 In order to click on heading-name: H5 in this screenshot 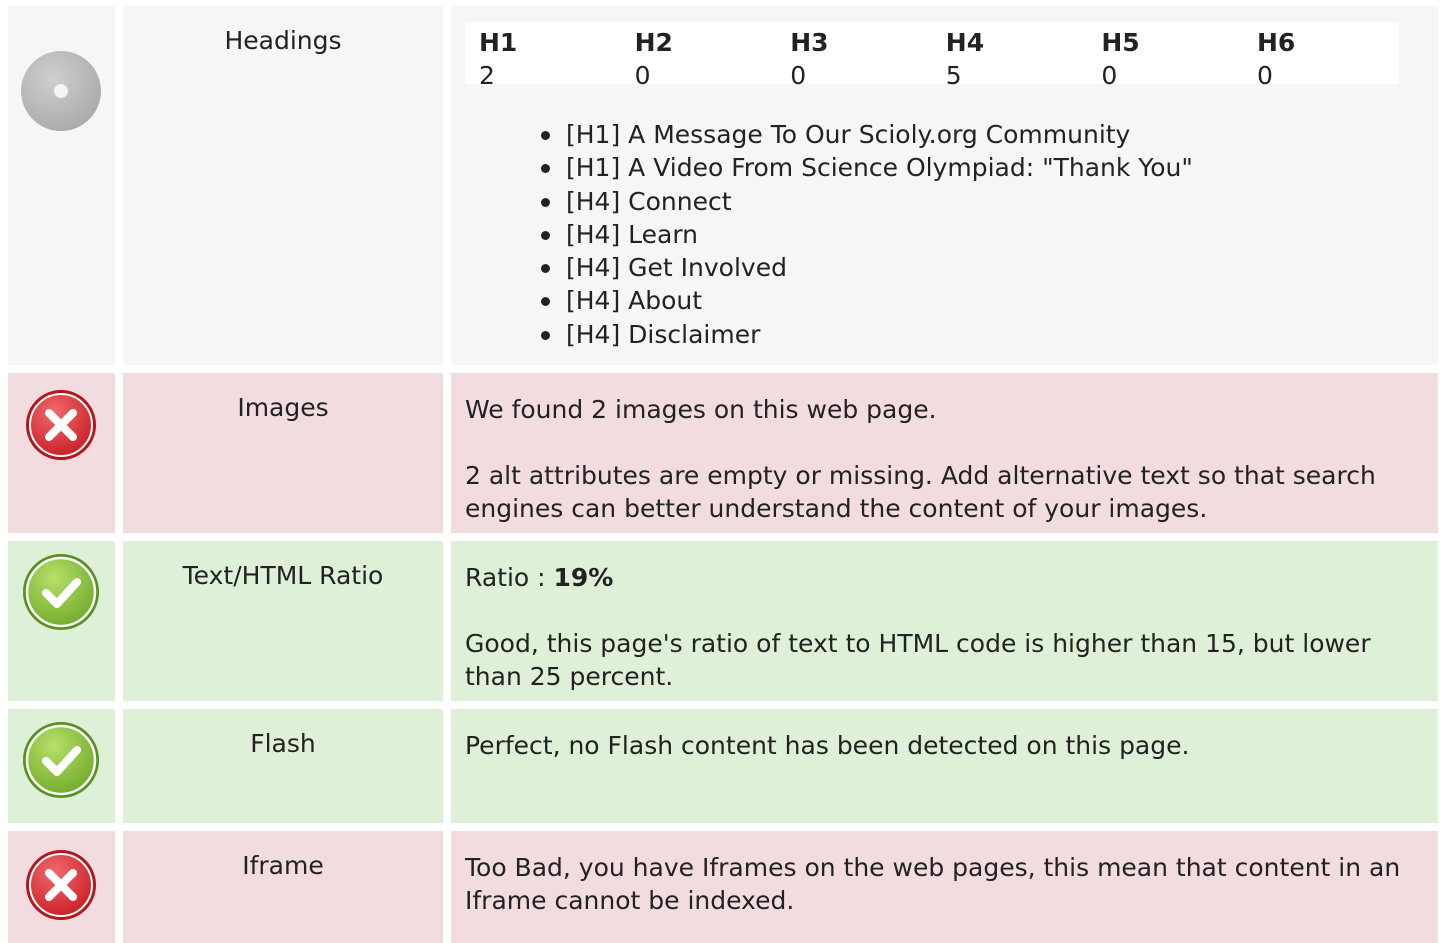, I will do `click(1120, 42)`.